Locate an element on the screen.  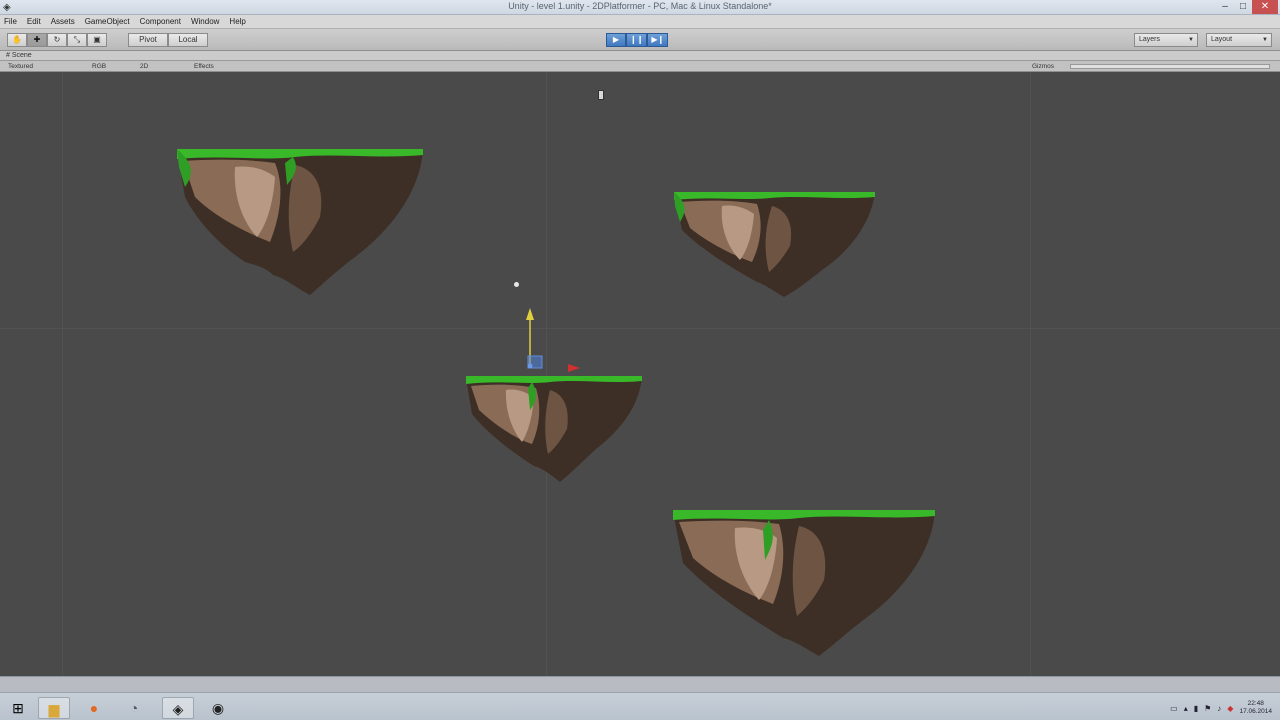
tab-scene: # Scene is located at coordinates (19, 56).